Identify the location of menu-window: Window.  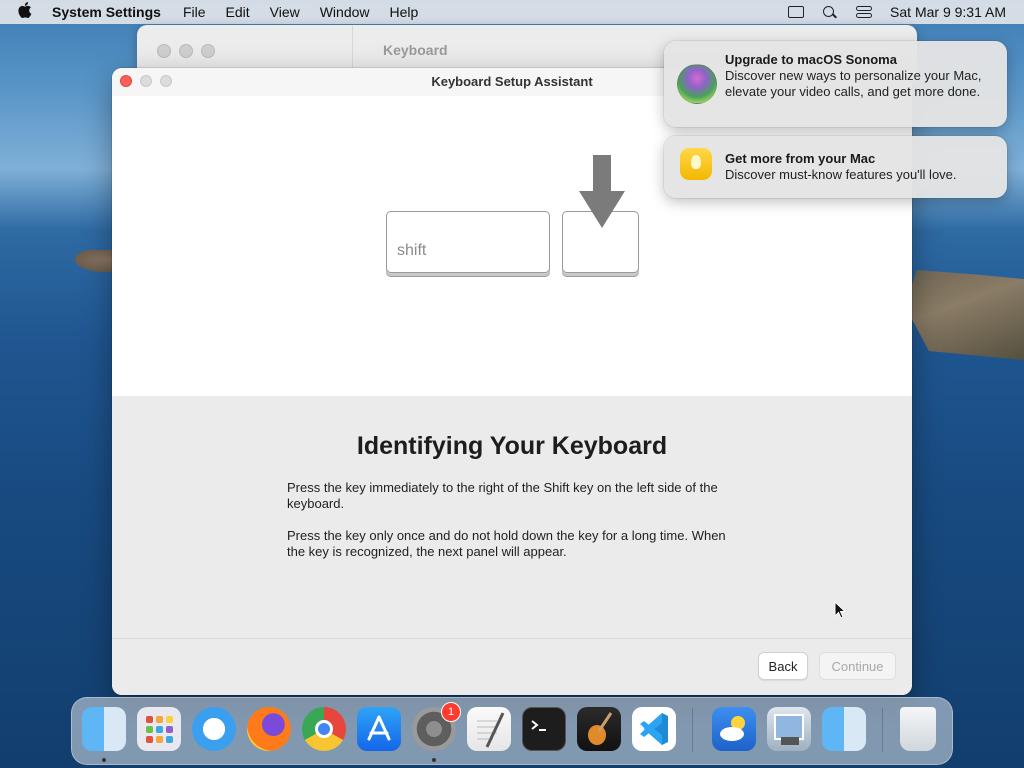
(345, 12).